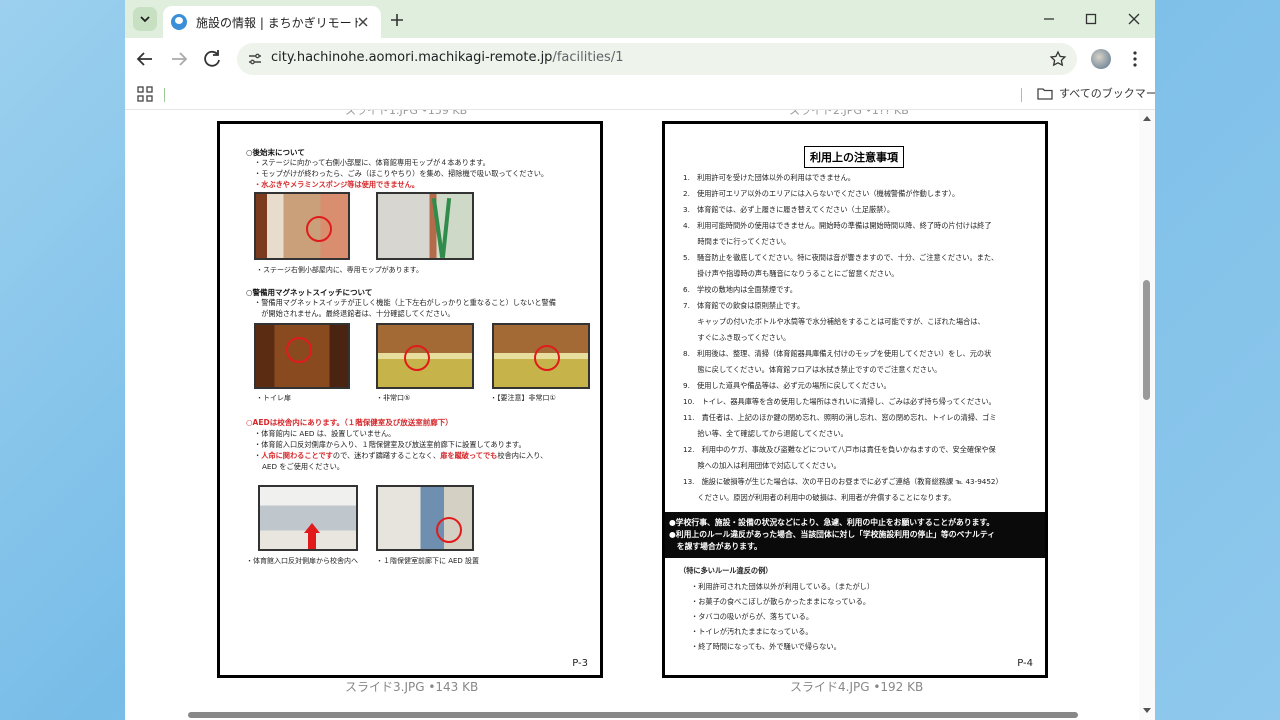  What do you see at coordinates (255, 59) in the screenshot?
I see `site-settings-tune-icon` at bounding box center [255, 59].